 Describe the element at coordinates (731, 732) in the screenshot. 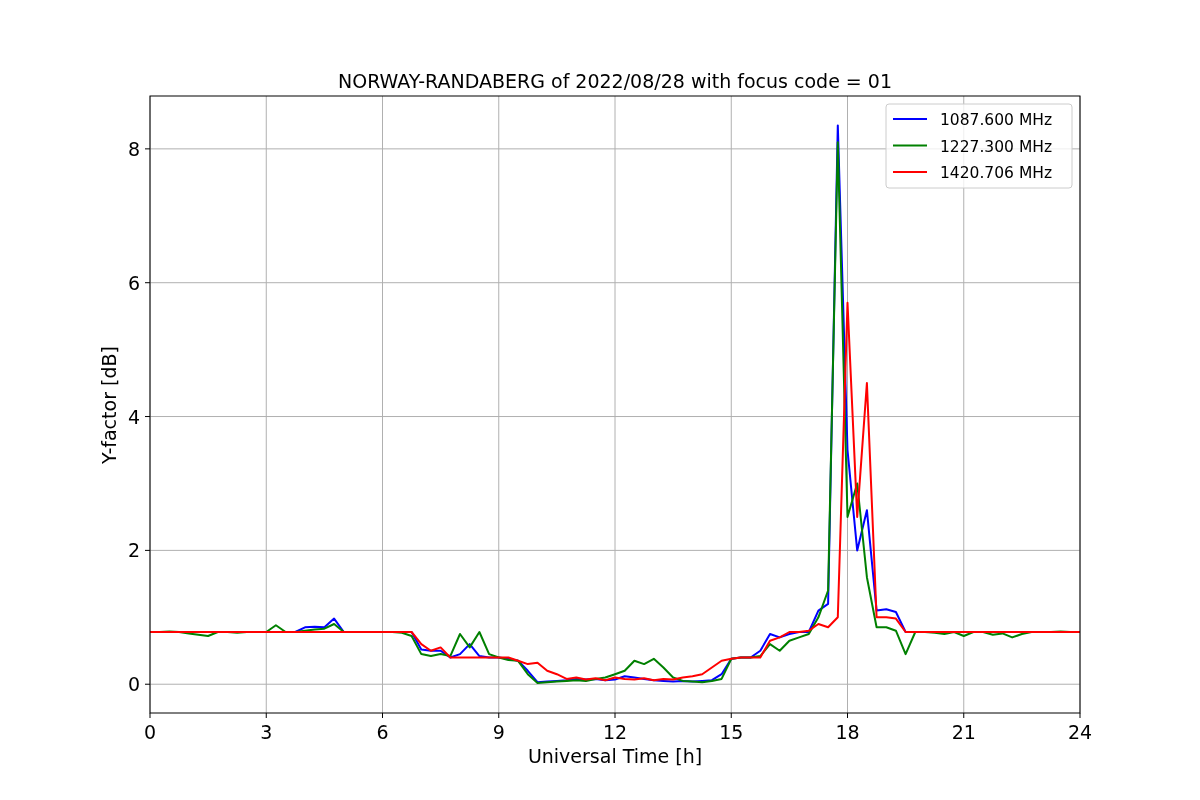

I see `tick-label: 15` at that location.